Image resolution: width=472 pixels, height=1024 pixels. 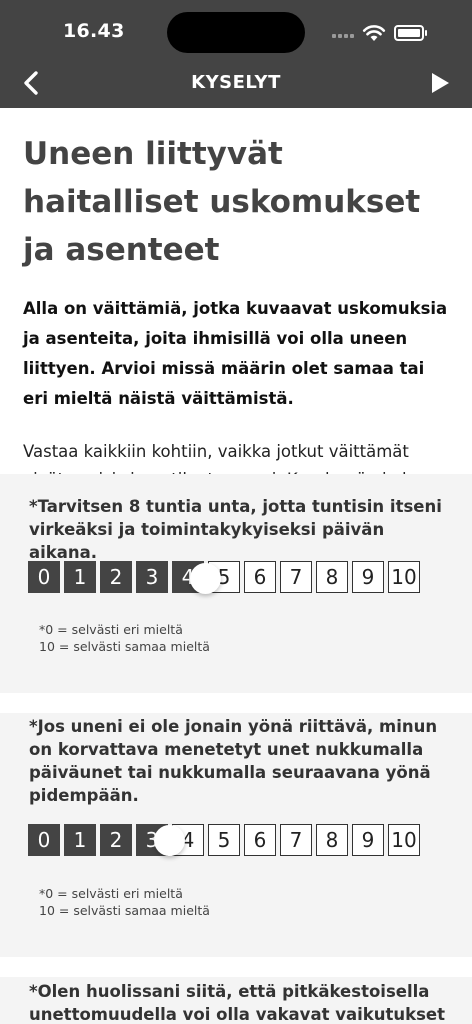 I want to click on signal-icon, so click(x=344, y=34).